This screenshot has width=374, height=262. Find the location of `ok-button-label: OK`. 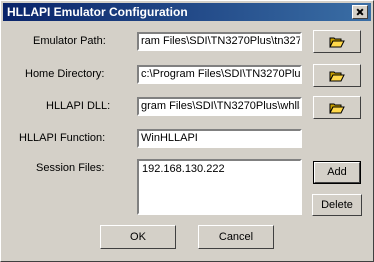

ok-button-label: OK is located at coordinates (138, 237).